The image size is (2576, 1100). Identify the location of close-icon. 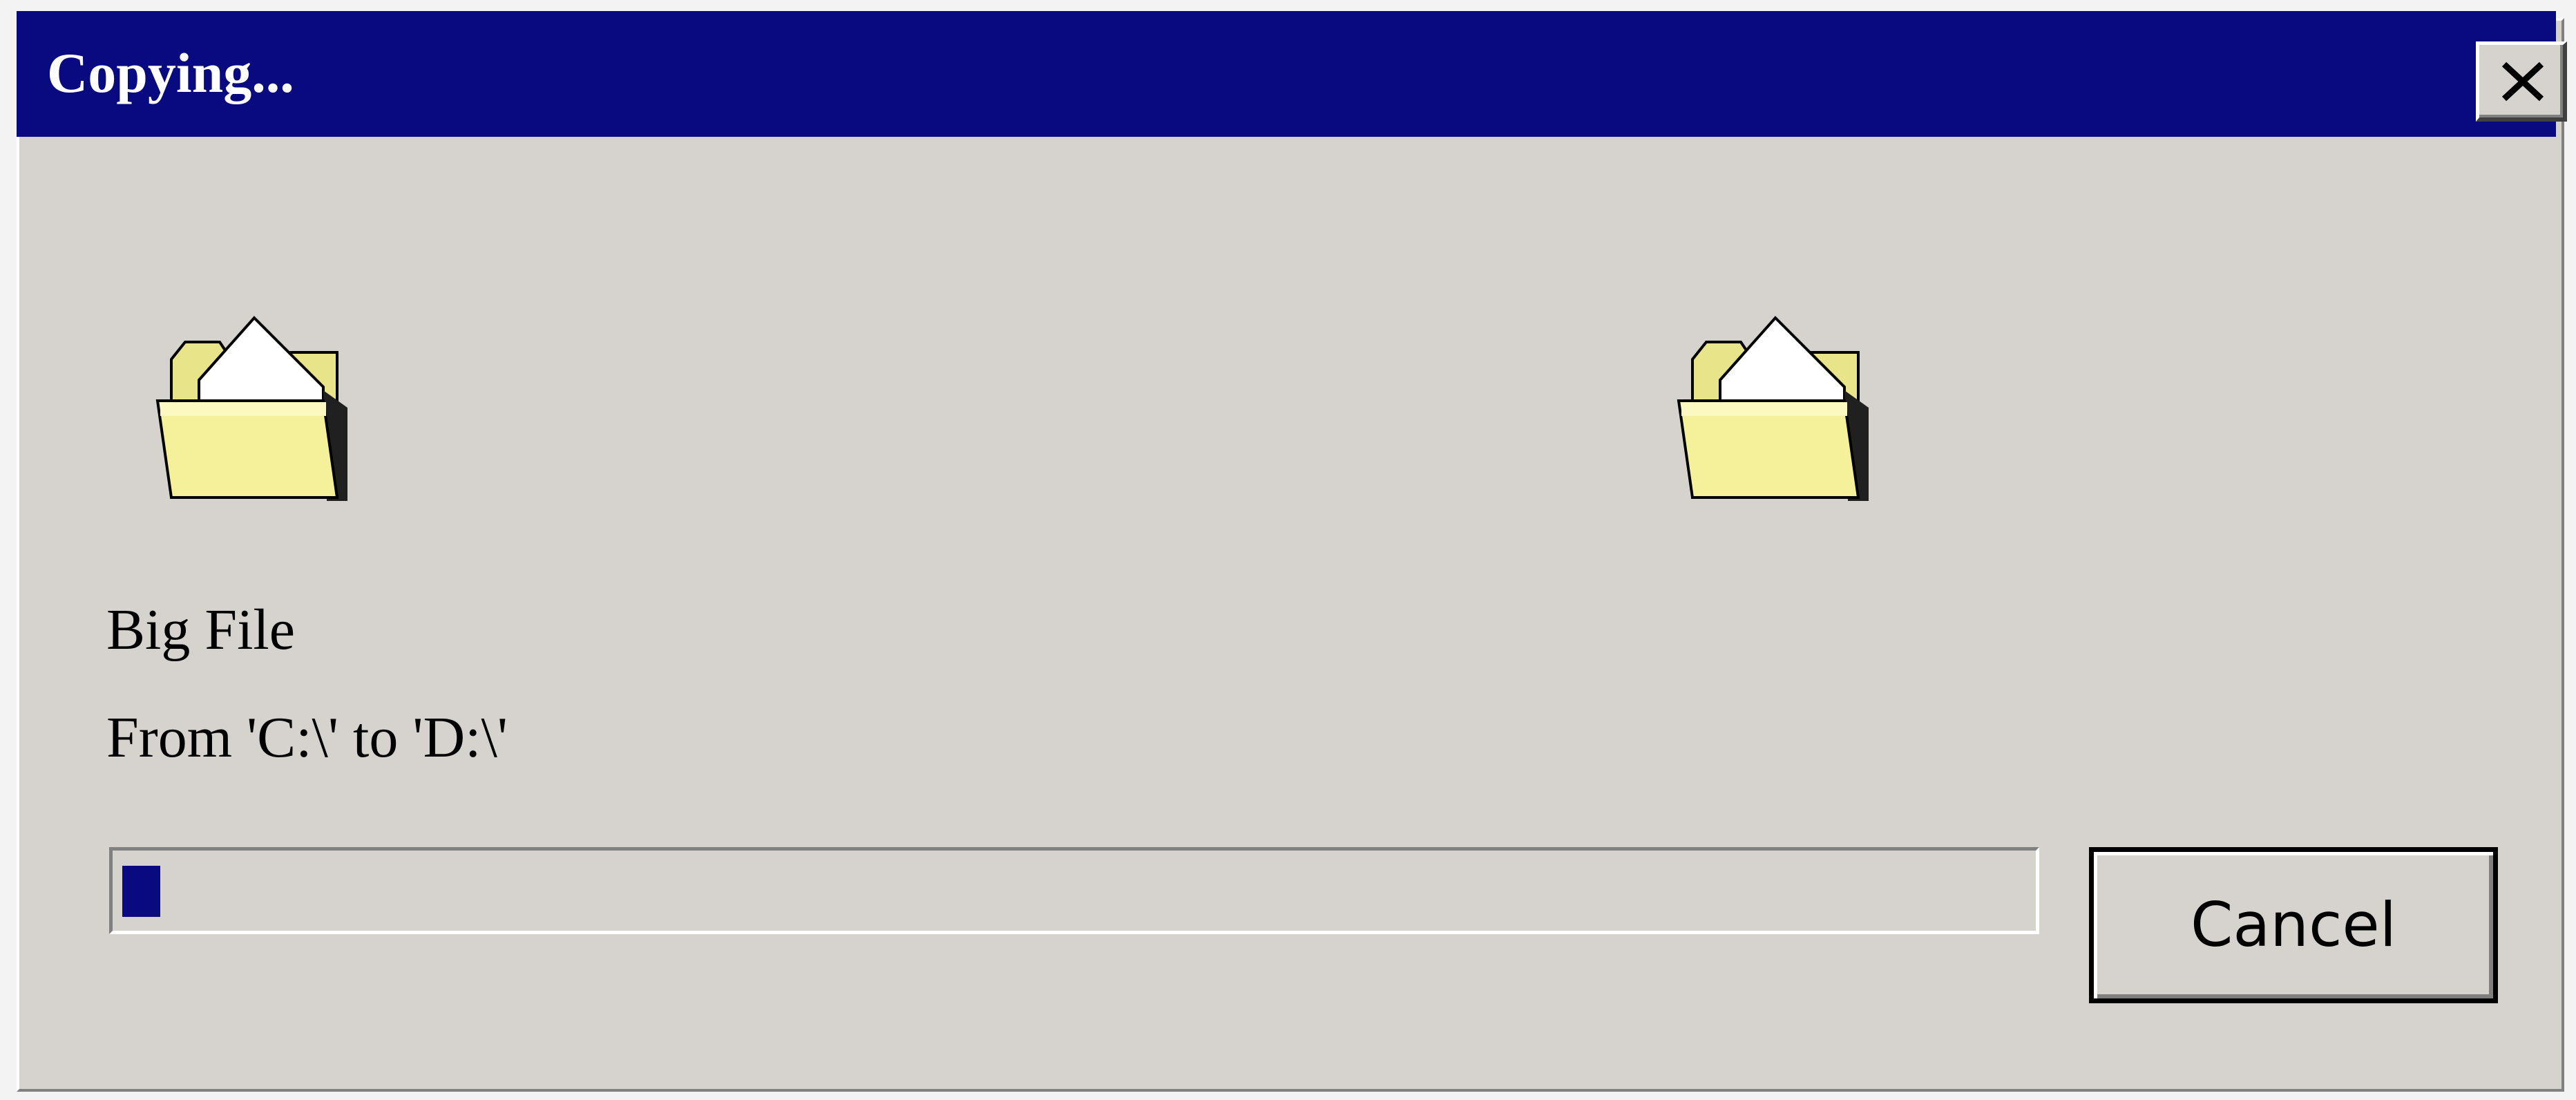
(2522, 81).